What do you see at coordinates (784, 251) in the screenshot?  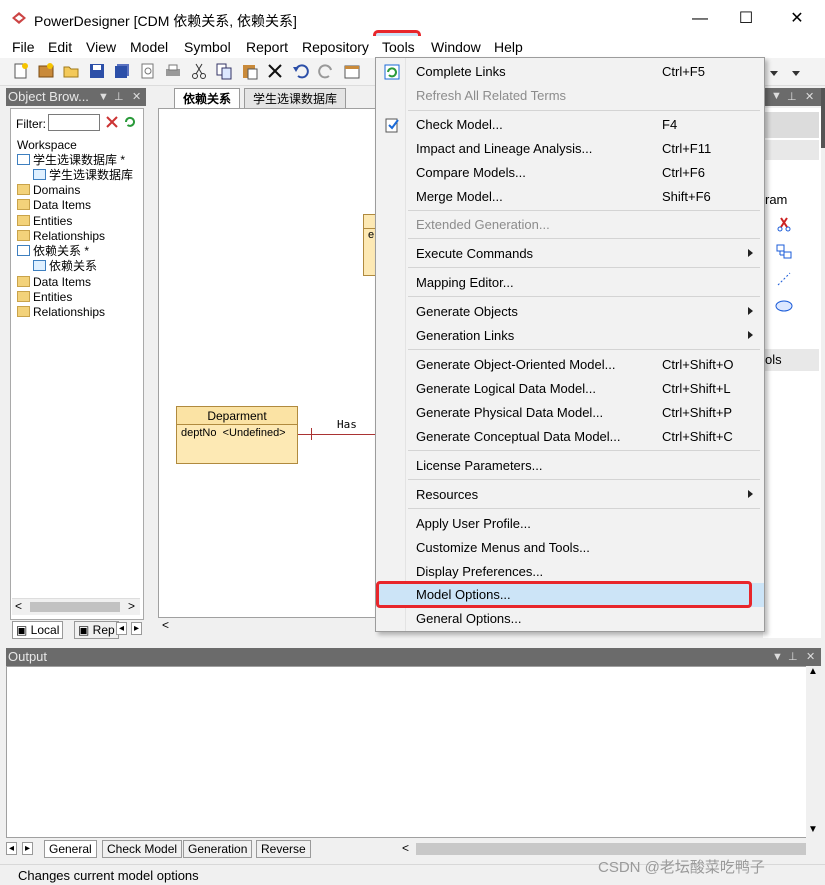 I see `package-tool-icon` at bounding box center [784, 251].